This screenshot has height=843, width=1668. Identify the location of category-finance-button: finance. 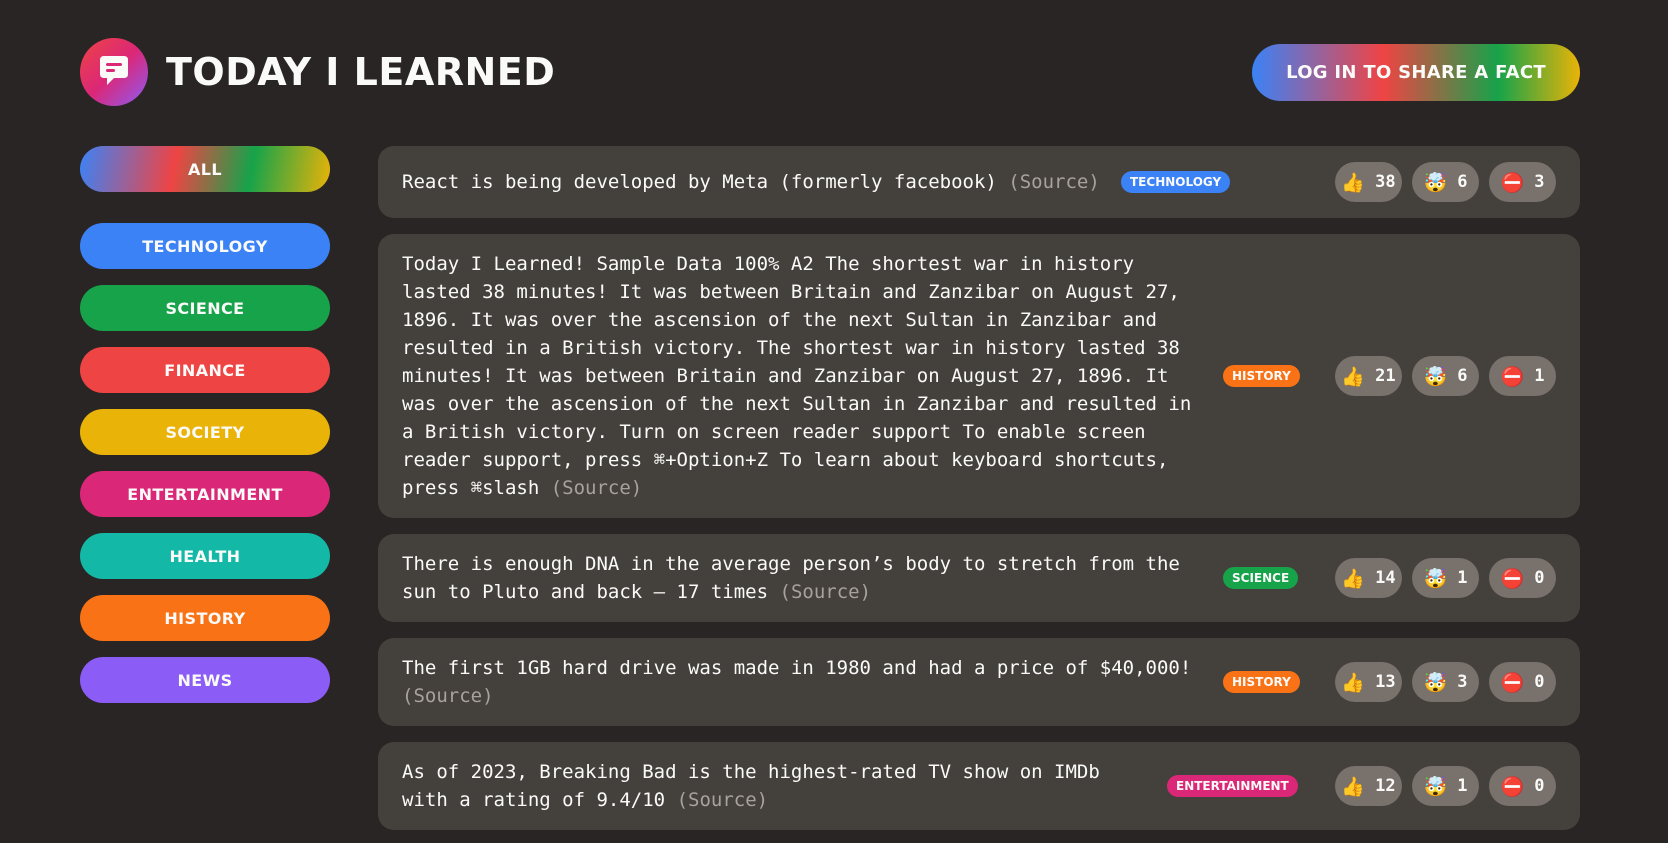
(205, 370).